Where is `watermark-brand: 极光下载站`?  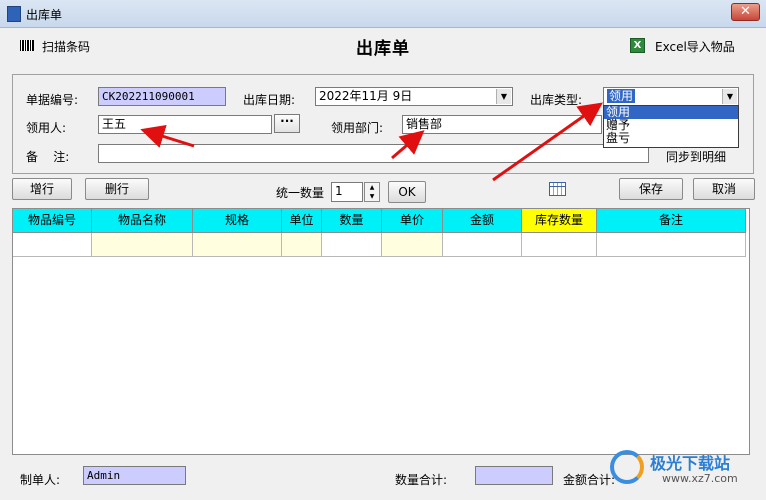
watermark-brand: 极光下载站 is located at coordinates (690, 463).